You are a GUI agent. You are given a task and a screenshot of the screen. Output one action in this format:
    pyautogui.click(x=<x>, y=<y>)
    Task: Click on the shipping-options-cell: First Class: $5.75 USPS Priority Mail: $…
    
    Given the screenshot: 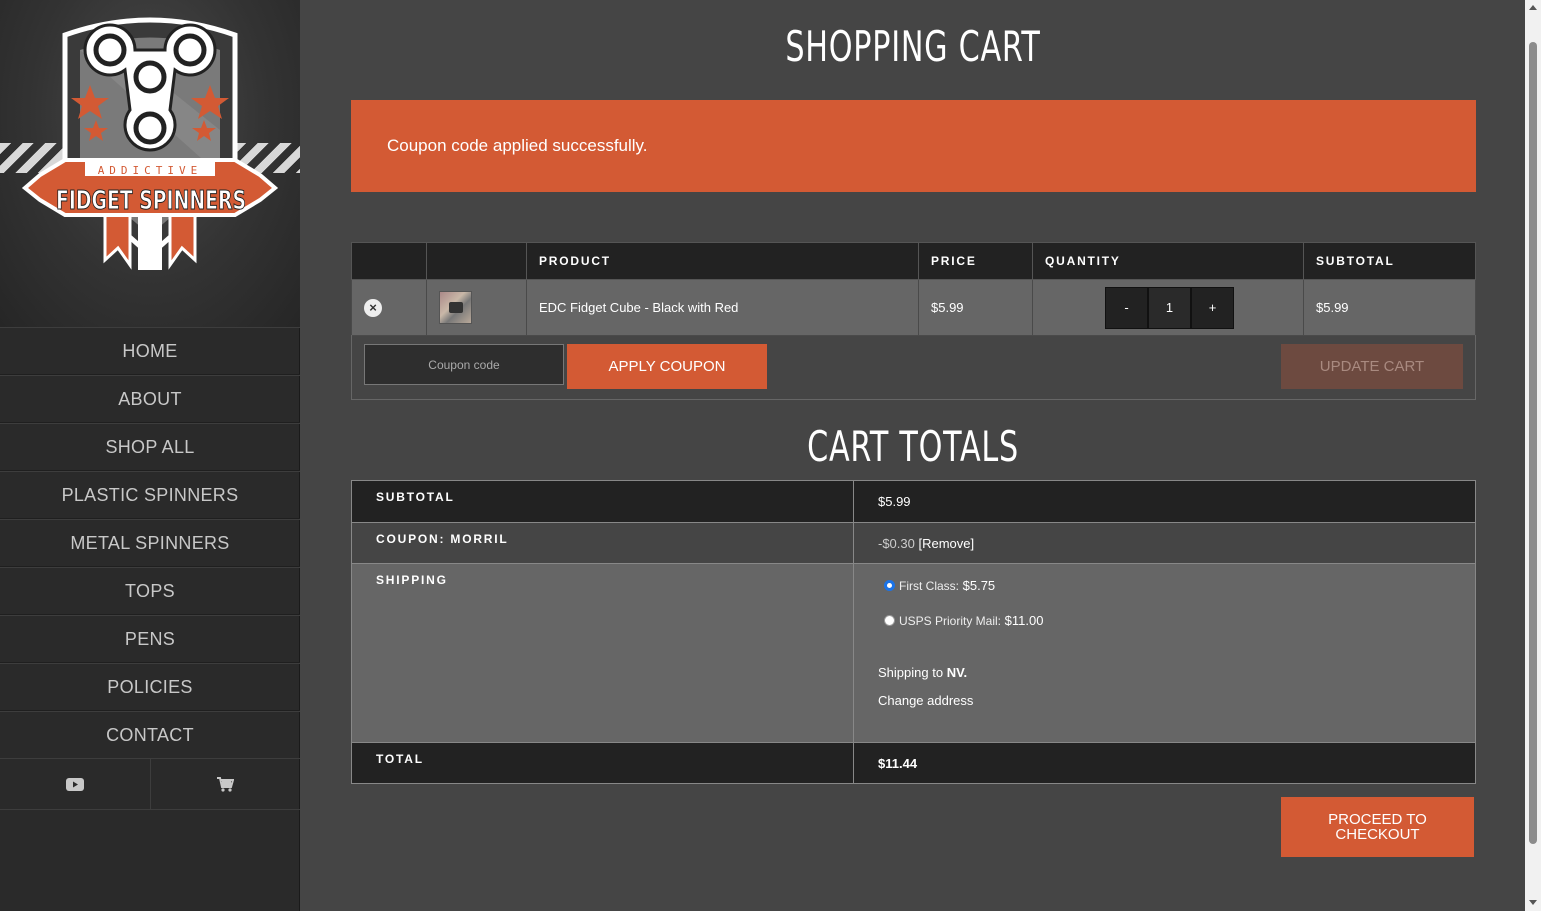 What is the action you would take?
    pyautogui.click(x=1164, y=653)
    